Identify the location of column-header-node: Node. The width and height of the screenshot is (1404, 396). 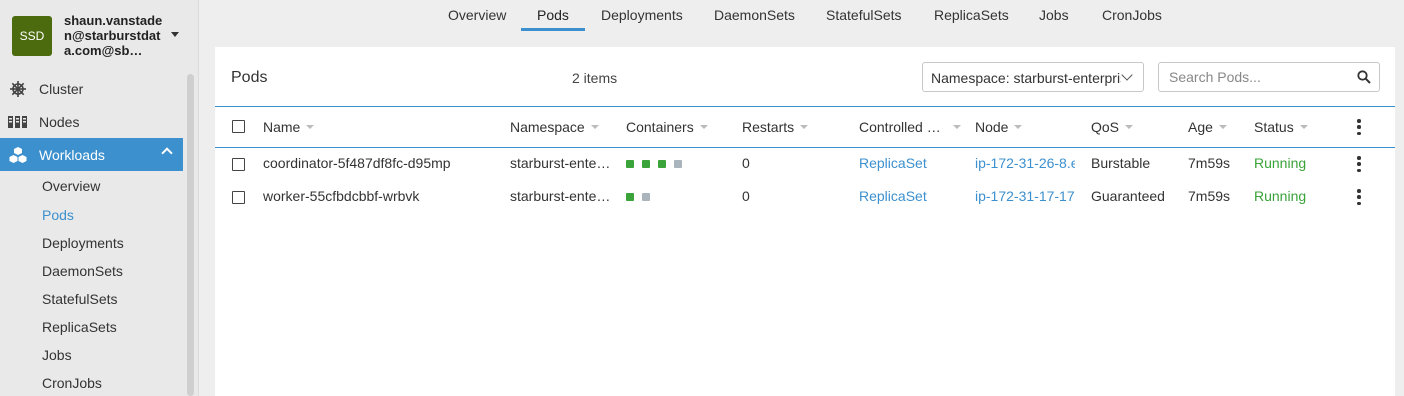
(999, 127).